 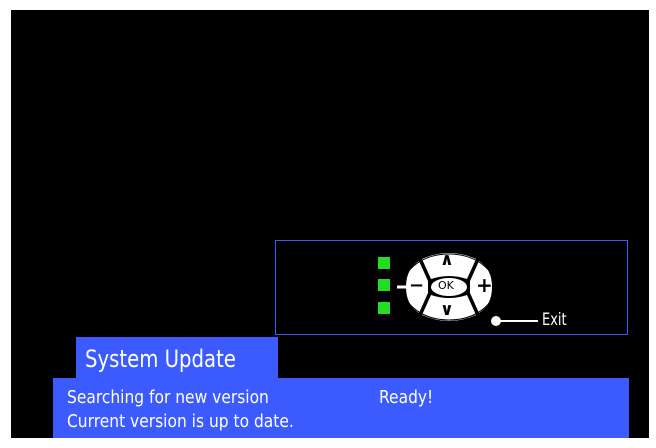 What do you see at coordinates (180, 421) in the screenshot?
I see `status-message: Current version is up to date.` at bounding box center [180, 421].